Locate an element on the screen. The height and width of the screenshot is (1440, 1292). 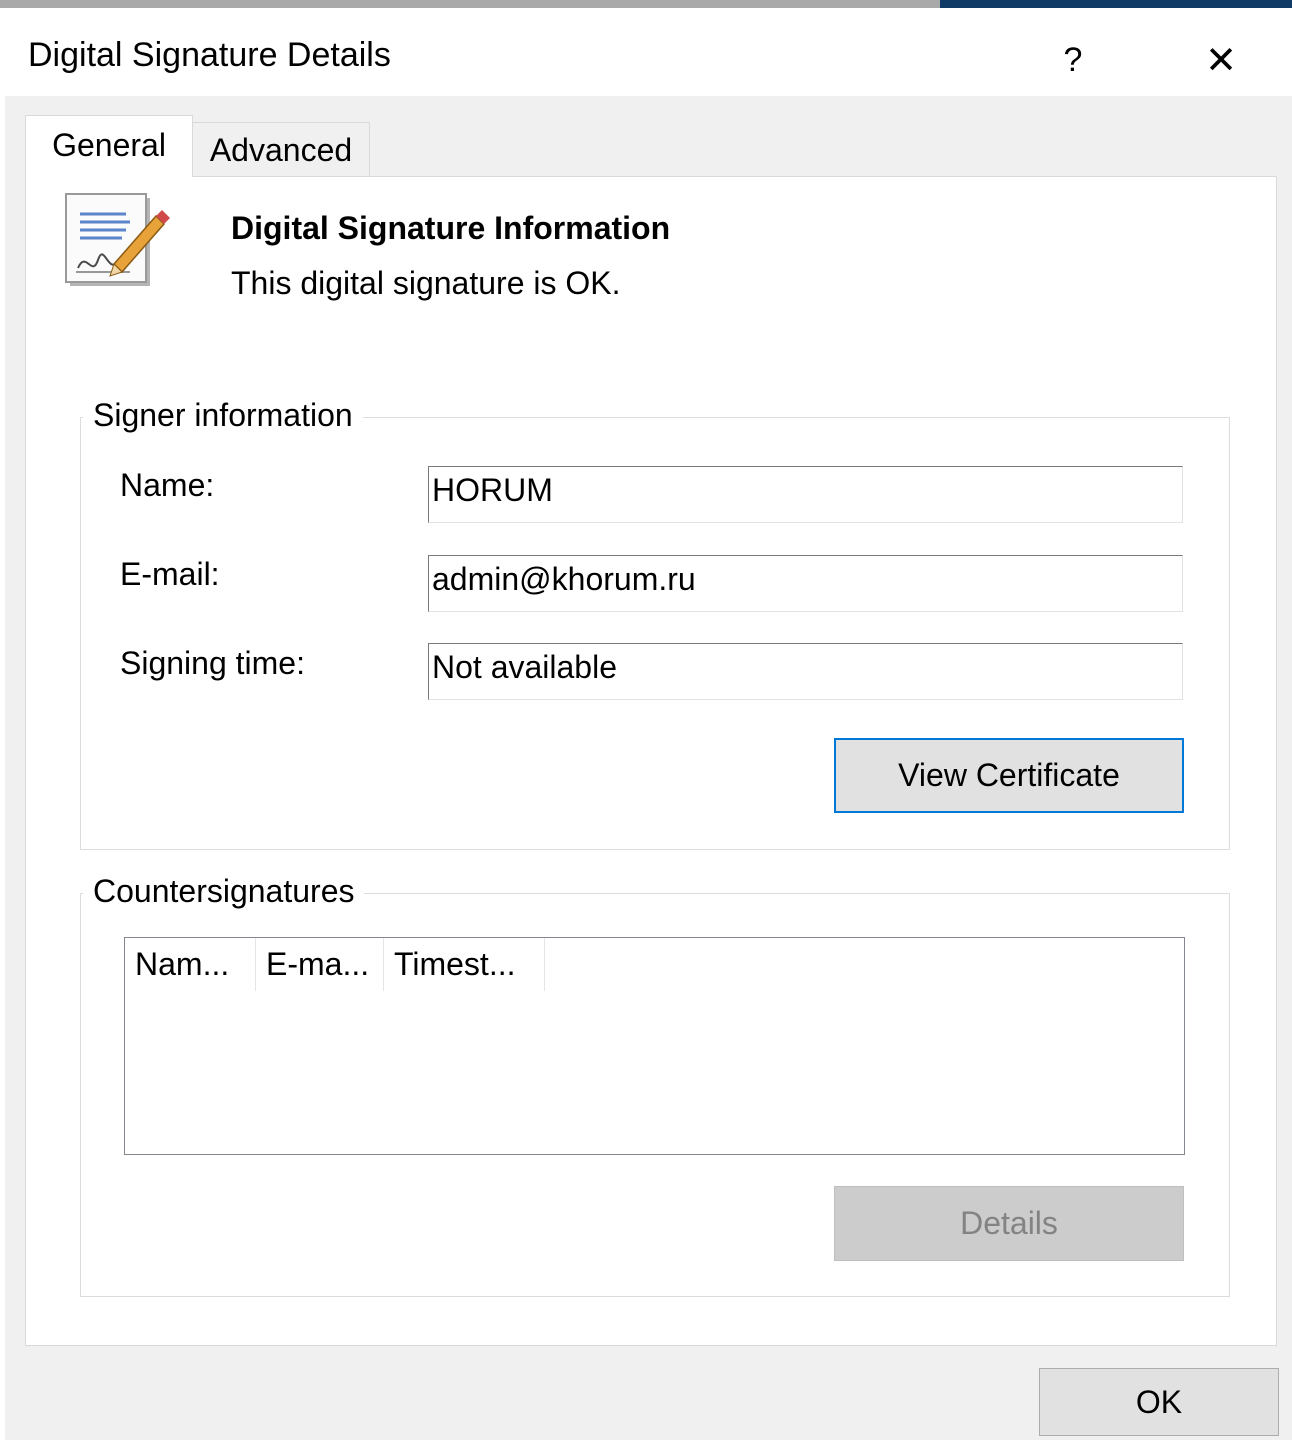
tab-general: General is located at coordinates (109, 146).